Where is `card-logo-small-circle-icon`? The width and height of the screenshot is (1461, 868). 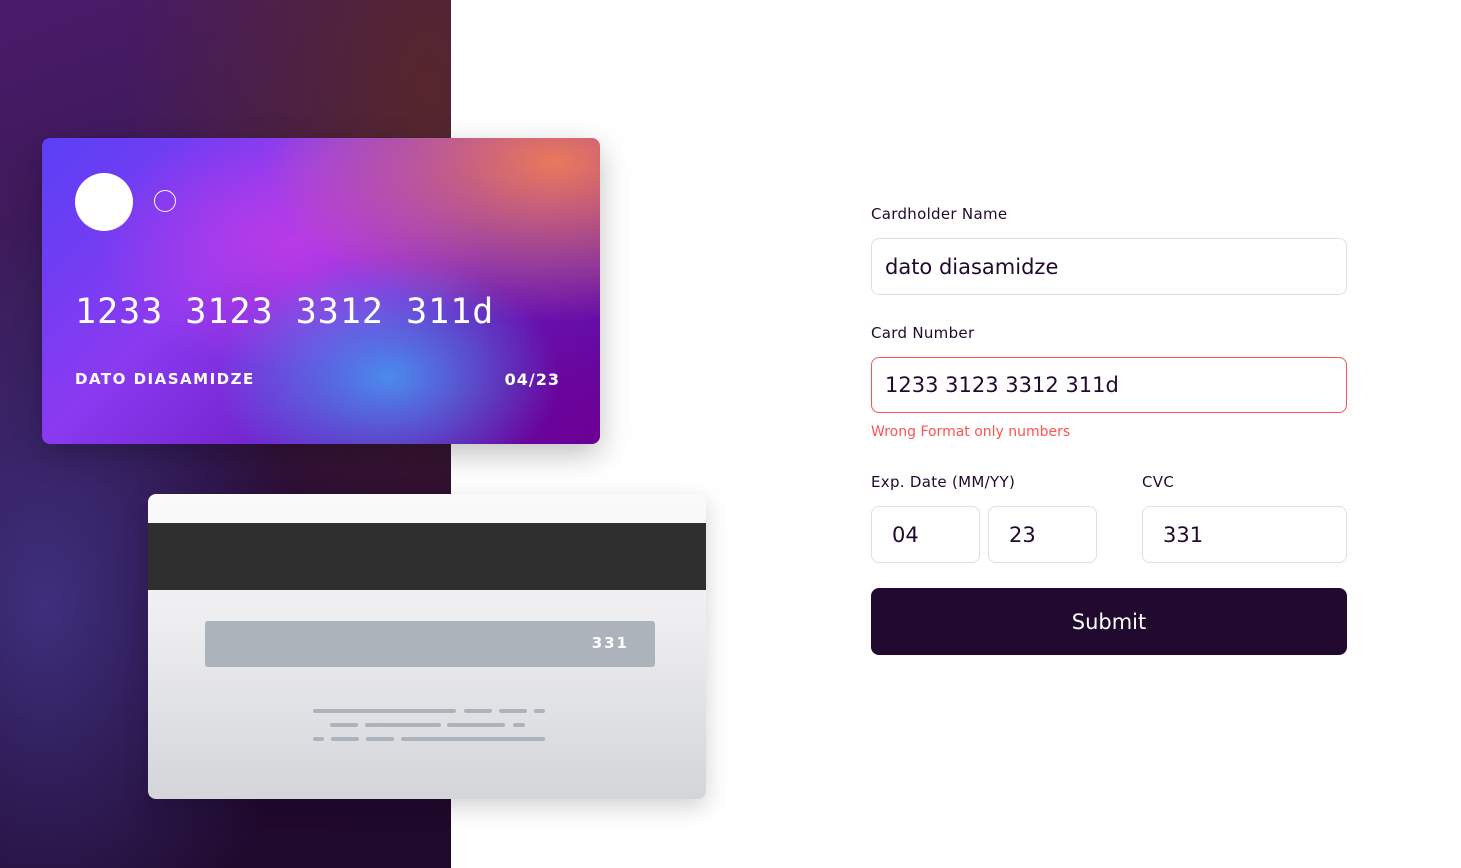 card-logo-small-circle-icon is located at coordinates (165, 201).